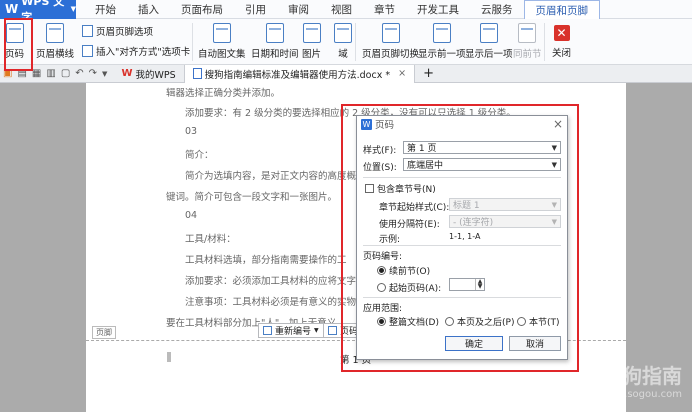  What do you see at coordinates (527, 33) in the screenshot?
I see `same-as-prev-icon` at bounding box center [527, 33].